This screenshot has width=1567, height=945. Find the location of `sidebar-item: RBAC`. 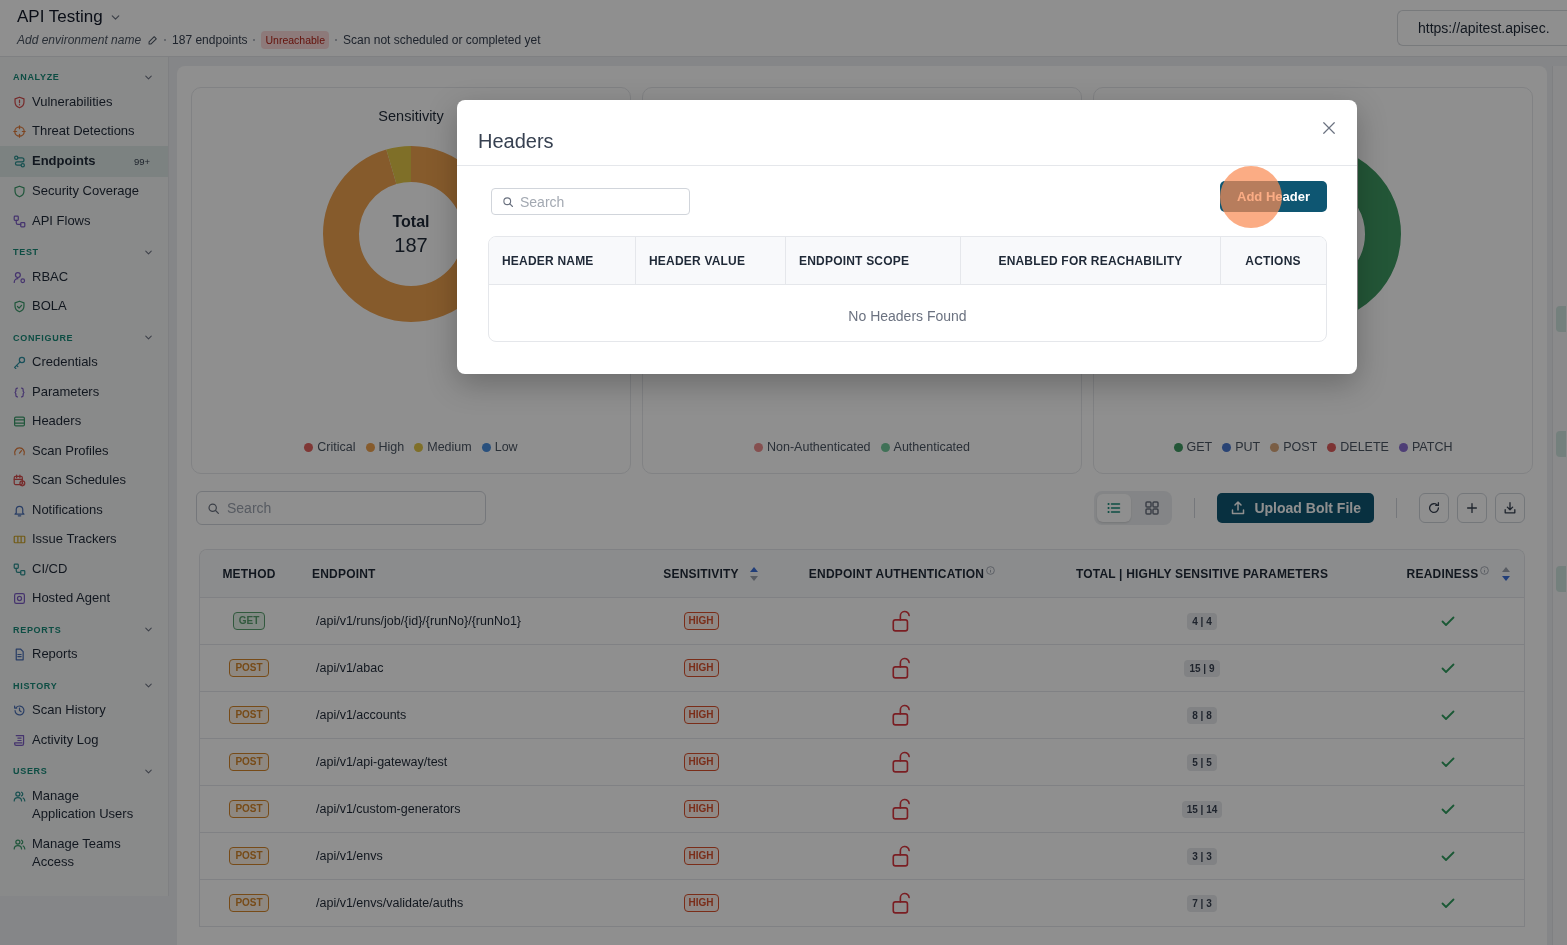

sidebar-item: RBAC is located at coordinates (84, 277).